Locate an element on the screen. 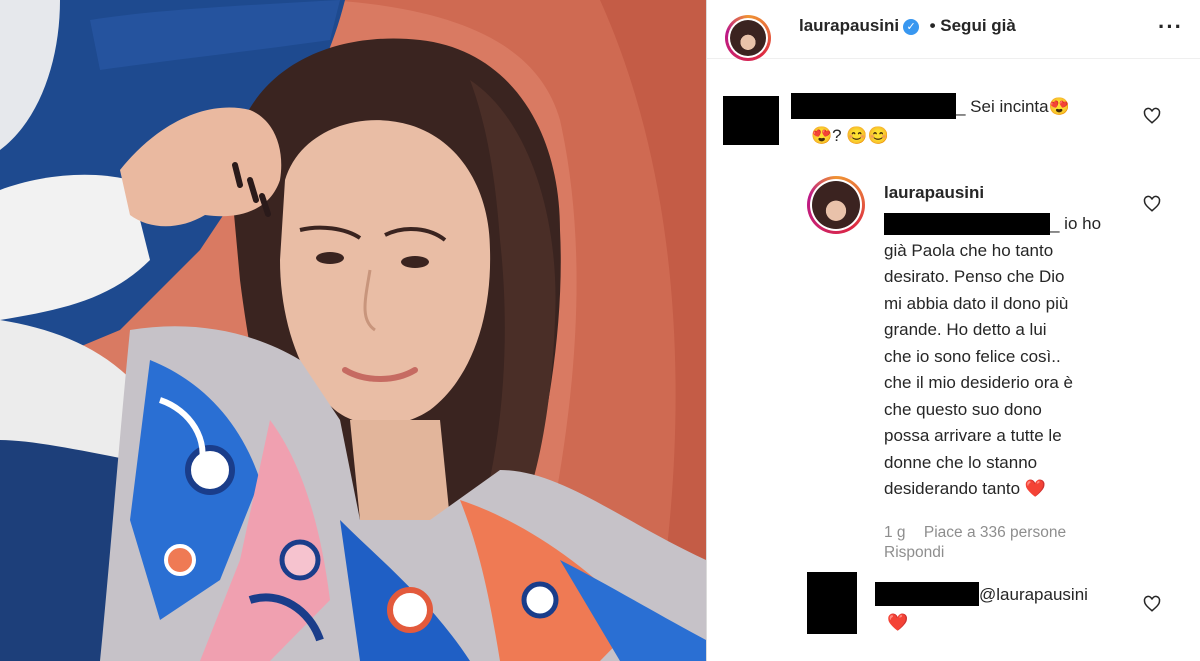  like-comment-1-icon is located at coordinates (1152, 116).